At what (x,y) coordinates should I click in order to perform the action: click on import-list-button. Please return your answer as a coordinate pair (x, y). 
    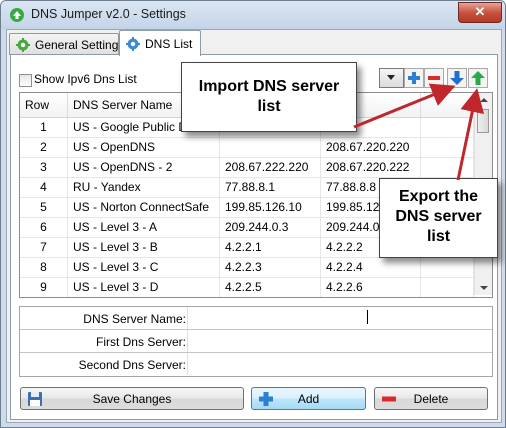
    Looking at the image, I should click on (457, 78).